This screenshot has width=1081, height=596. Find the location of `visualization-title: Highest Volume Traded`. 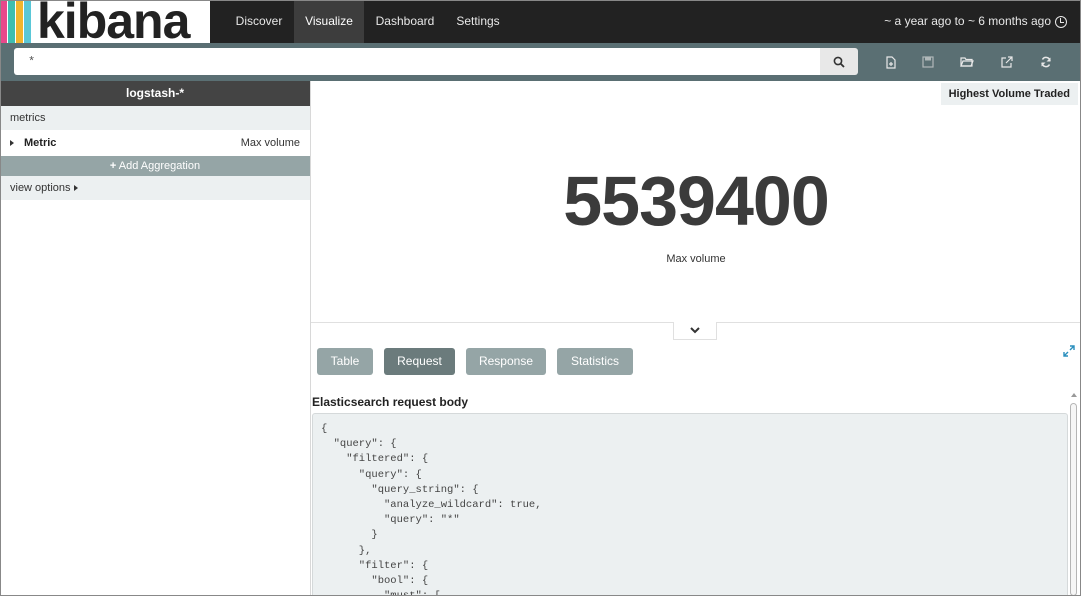

visualization-title: Highest Volume Traded is located at coordinates (1009, 94).